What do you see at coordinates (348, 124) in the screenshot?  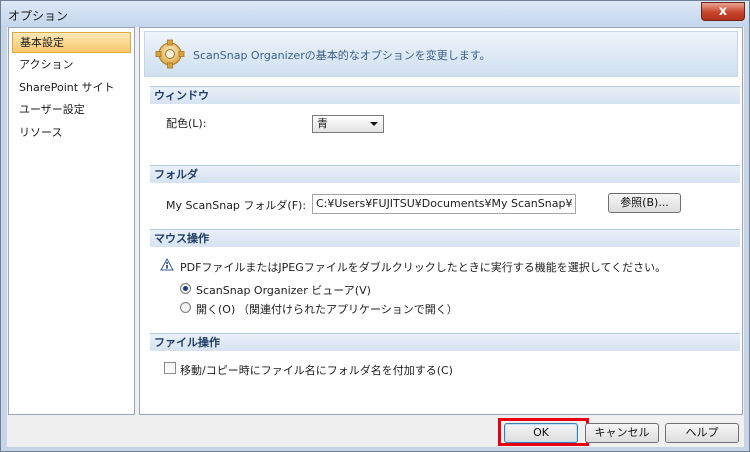 I see `color-scheme-select: 青` at bounding box center [348, 124].